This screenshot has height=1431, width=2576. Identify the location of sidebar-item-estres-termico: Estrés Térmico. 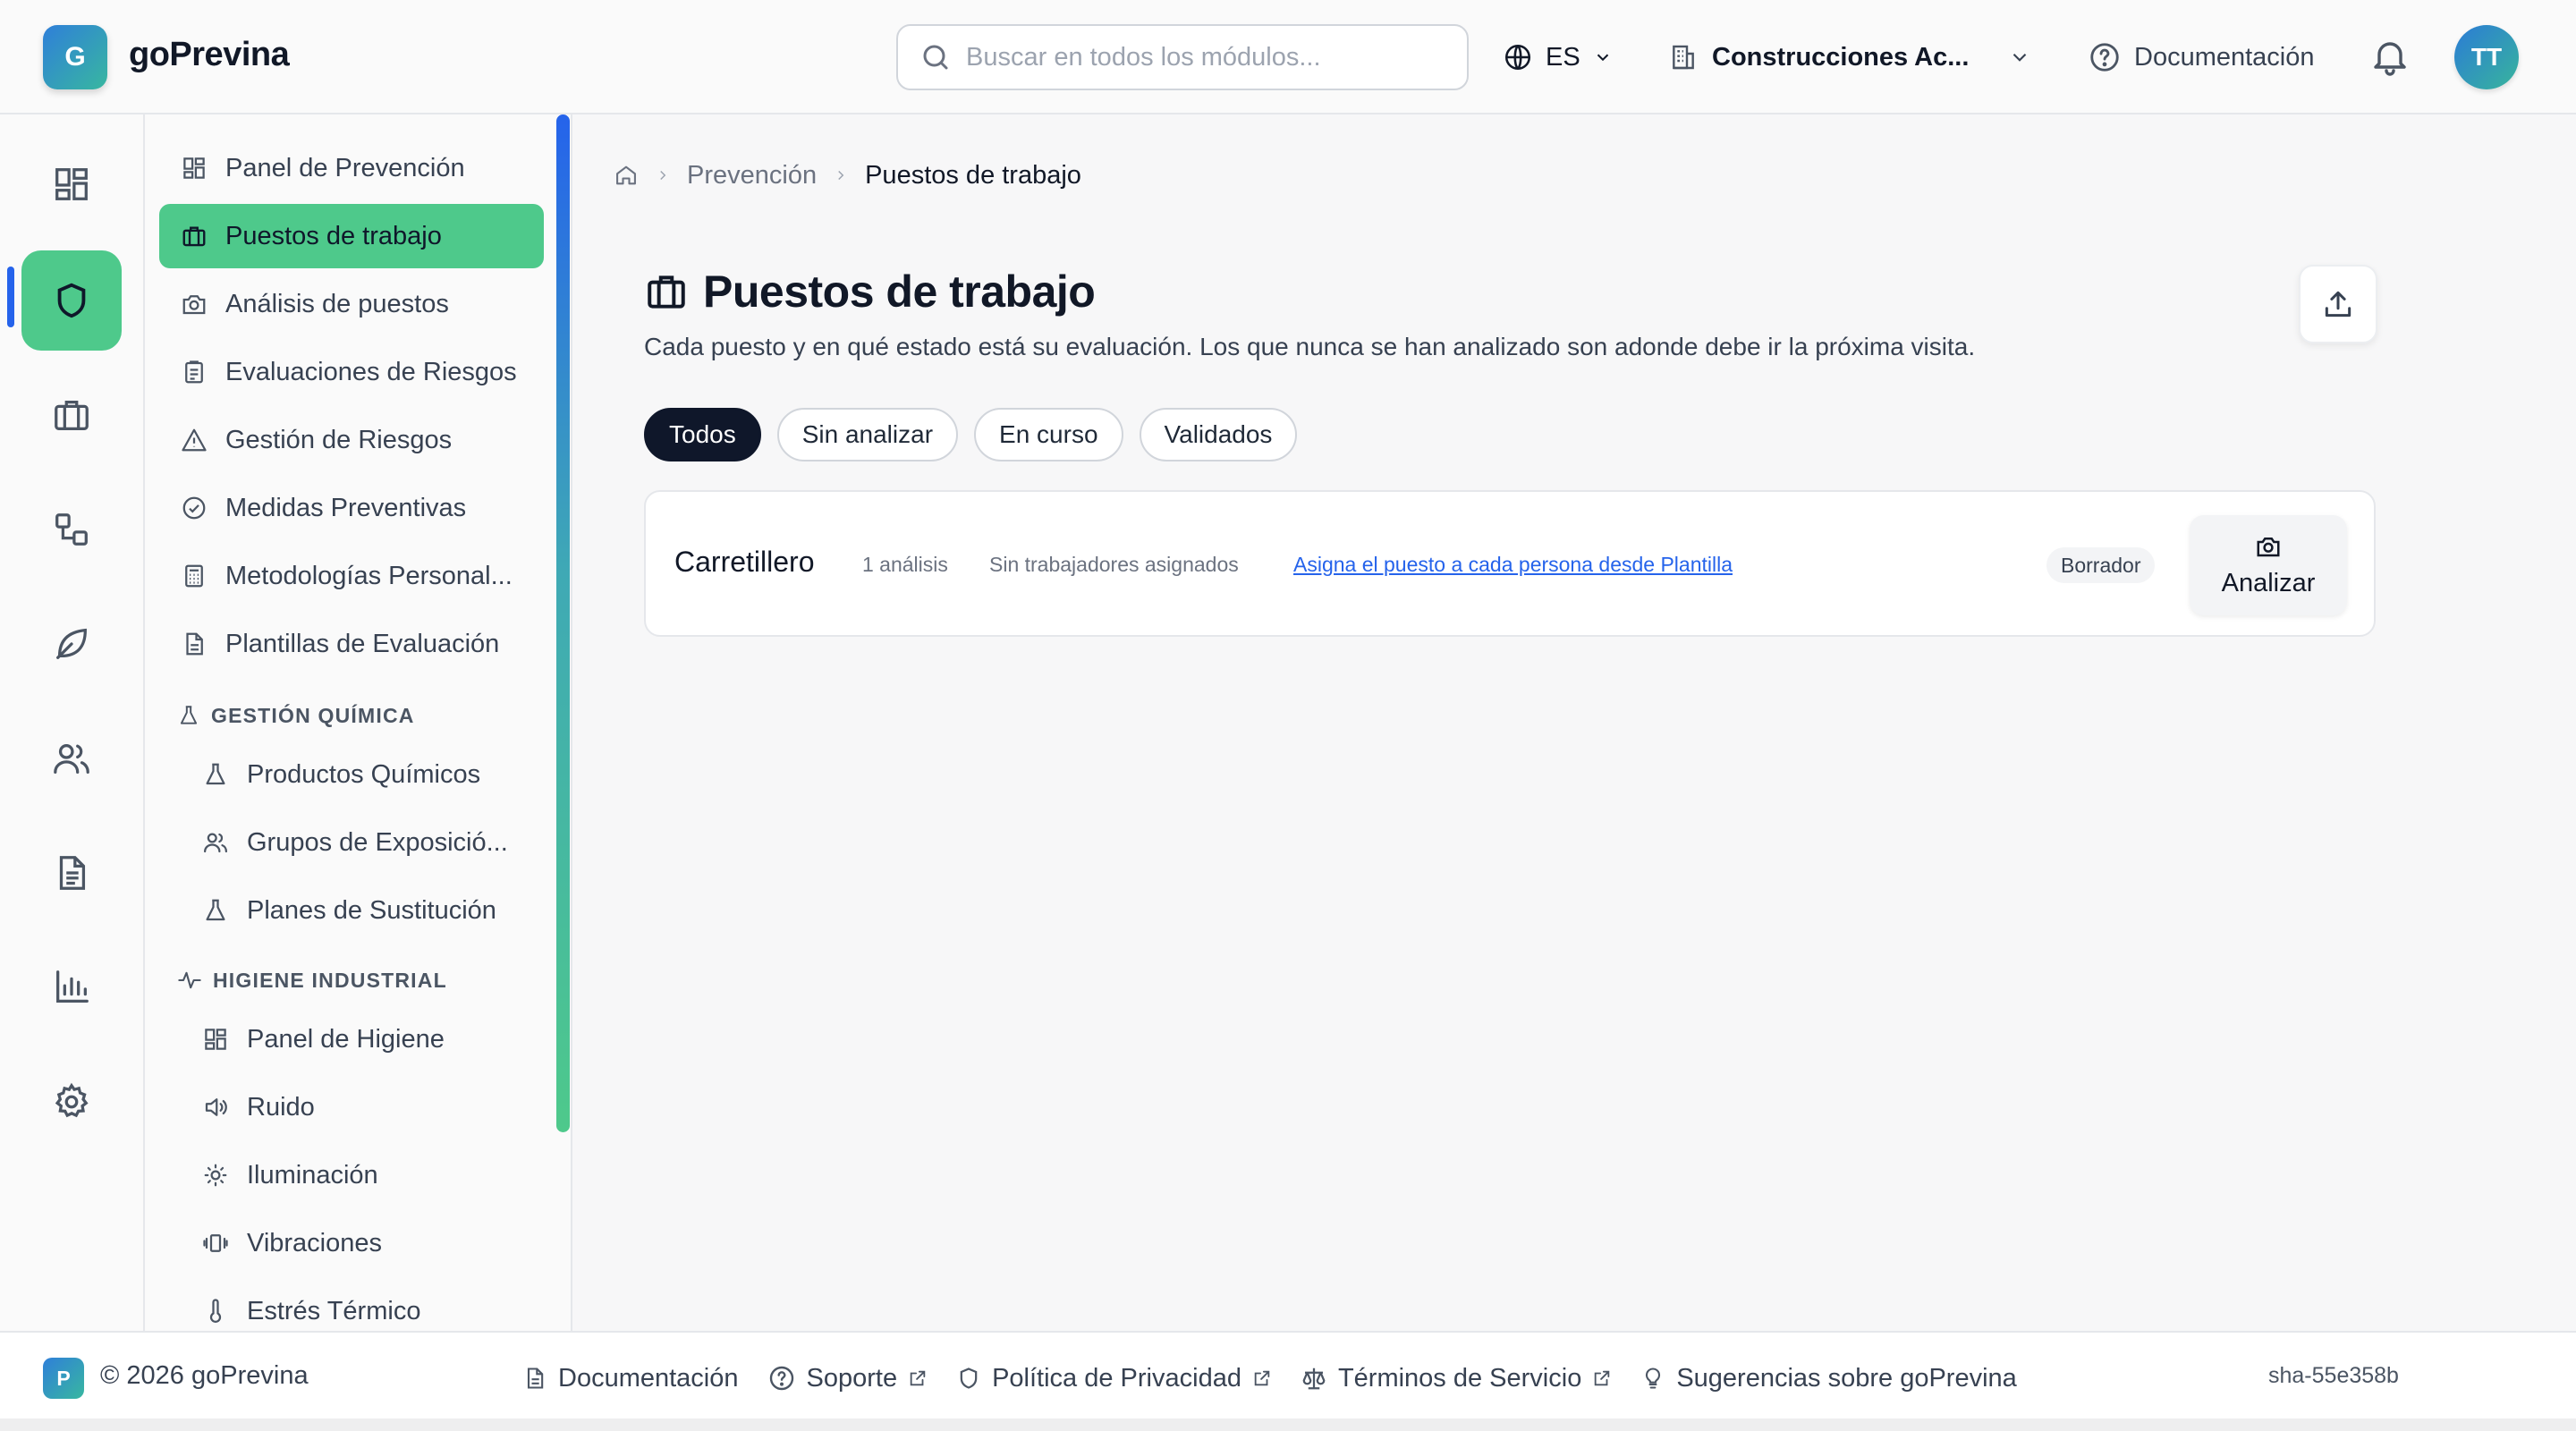
(351, 1305).